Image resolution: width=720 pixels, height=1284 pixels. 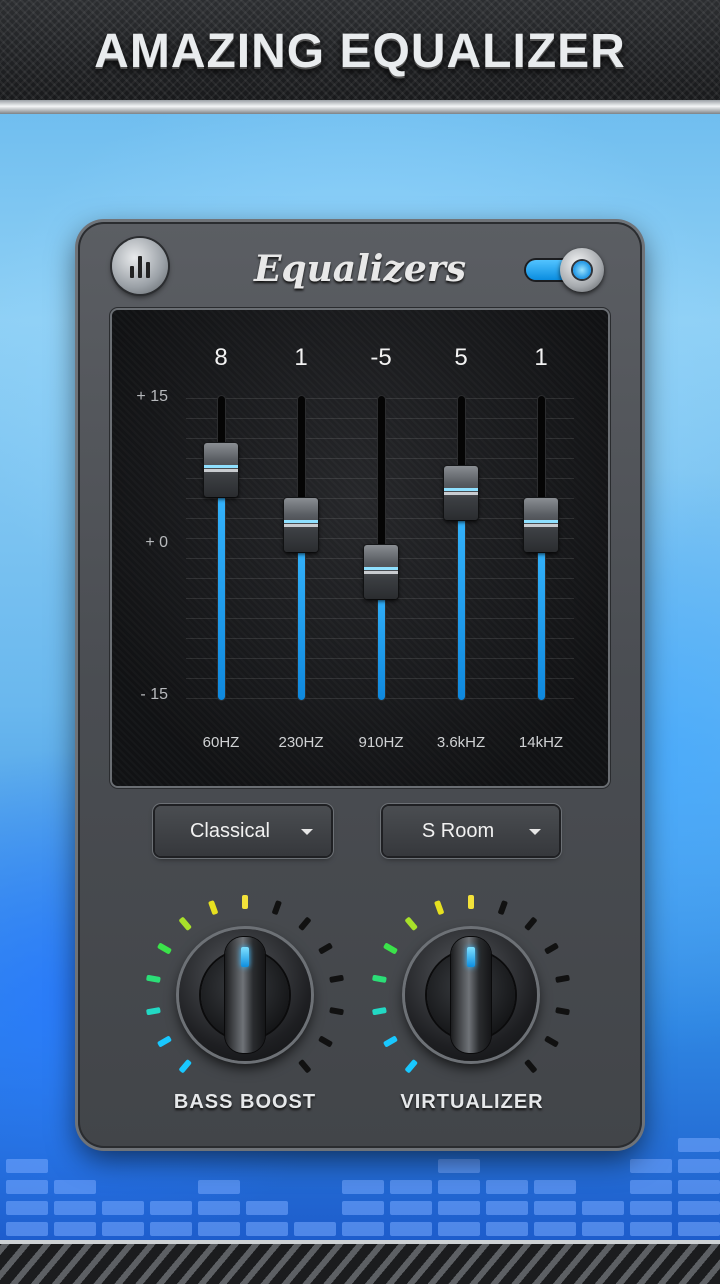 I want to click on reverb-label: S Room, so click(x=458, y=831).